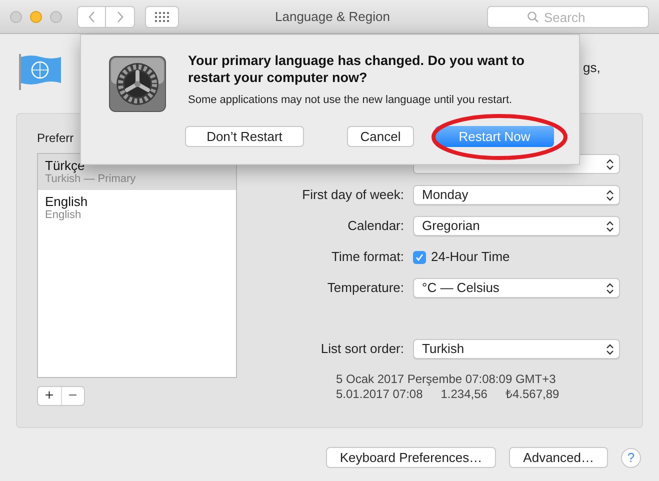 This screenshot has width=659, height=481. Describe the element at coordinates (367, 257) in the screenshot. I see `setting-label: Time format:` at that location.